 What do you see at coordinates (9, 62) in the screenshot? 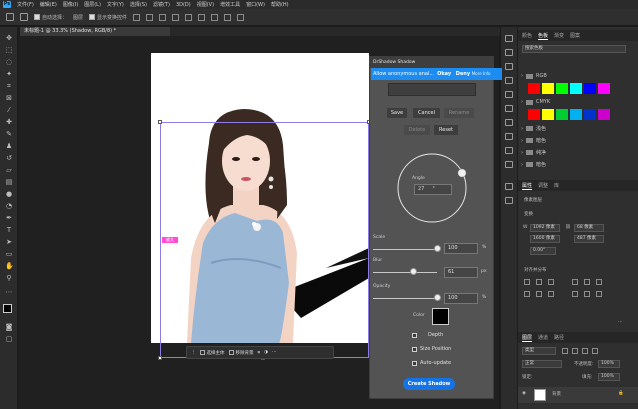
I see `lasso-icon: ◌` at bounding box center [9, 62].